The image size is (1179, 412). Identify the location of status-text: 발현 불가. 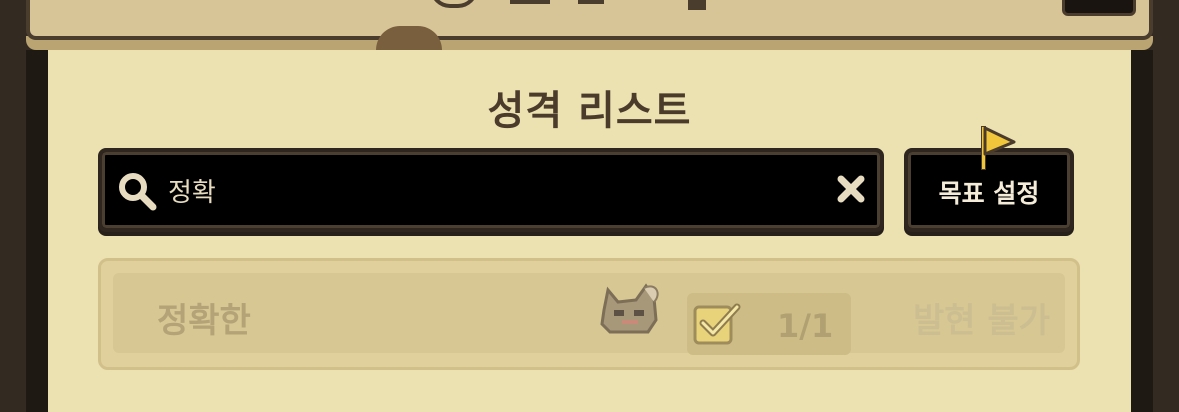
(981, 321).